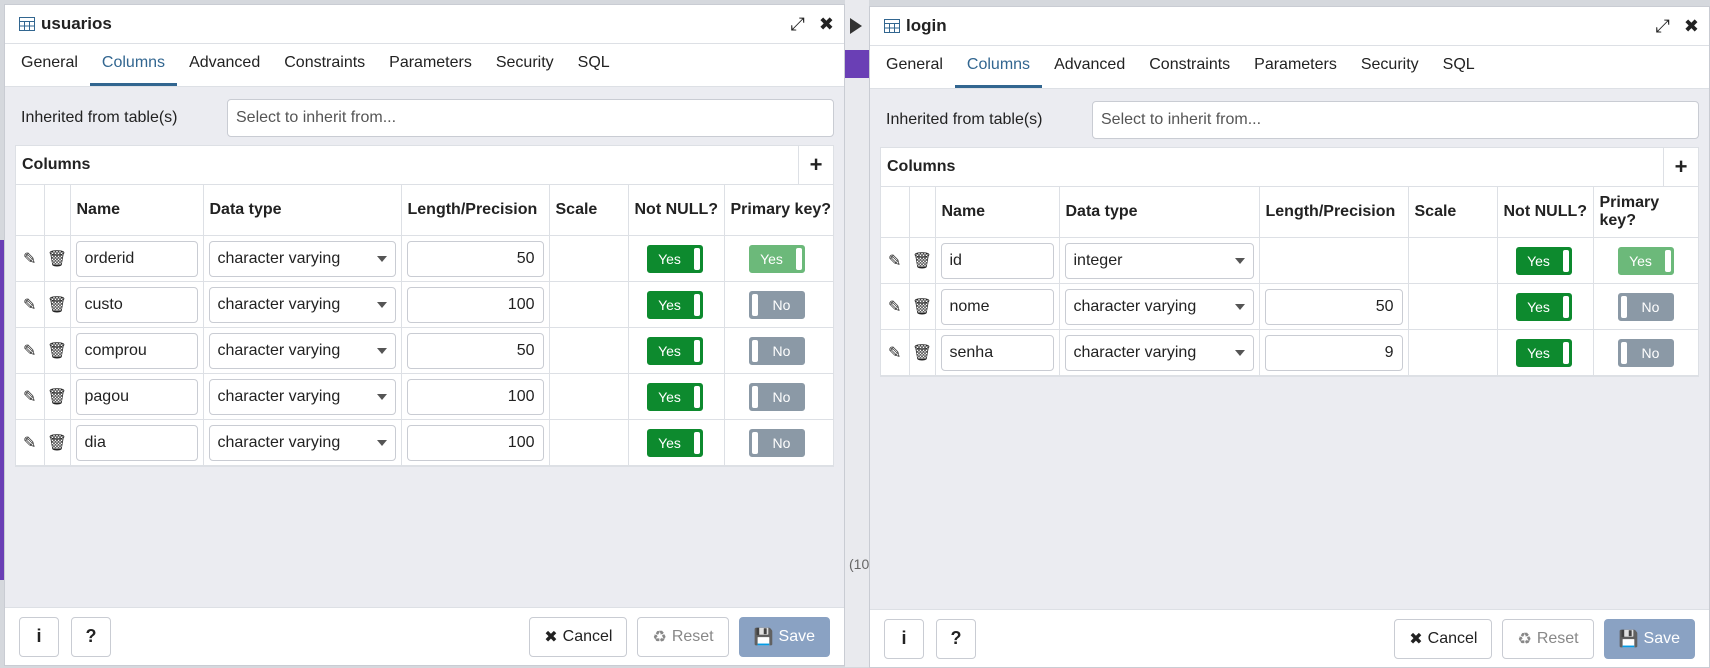  What do you see at coordinates (136, 350) in the screenshot?
I see `column-name-input: comprou` at bounding box center [136, 350].